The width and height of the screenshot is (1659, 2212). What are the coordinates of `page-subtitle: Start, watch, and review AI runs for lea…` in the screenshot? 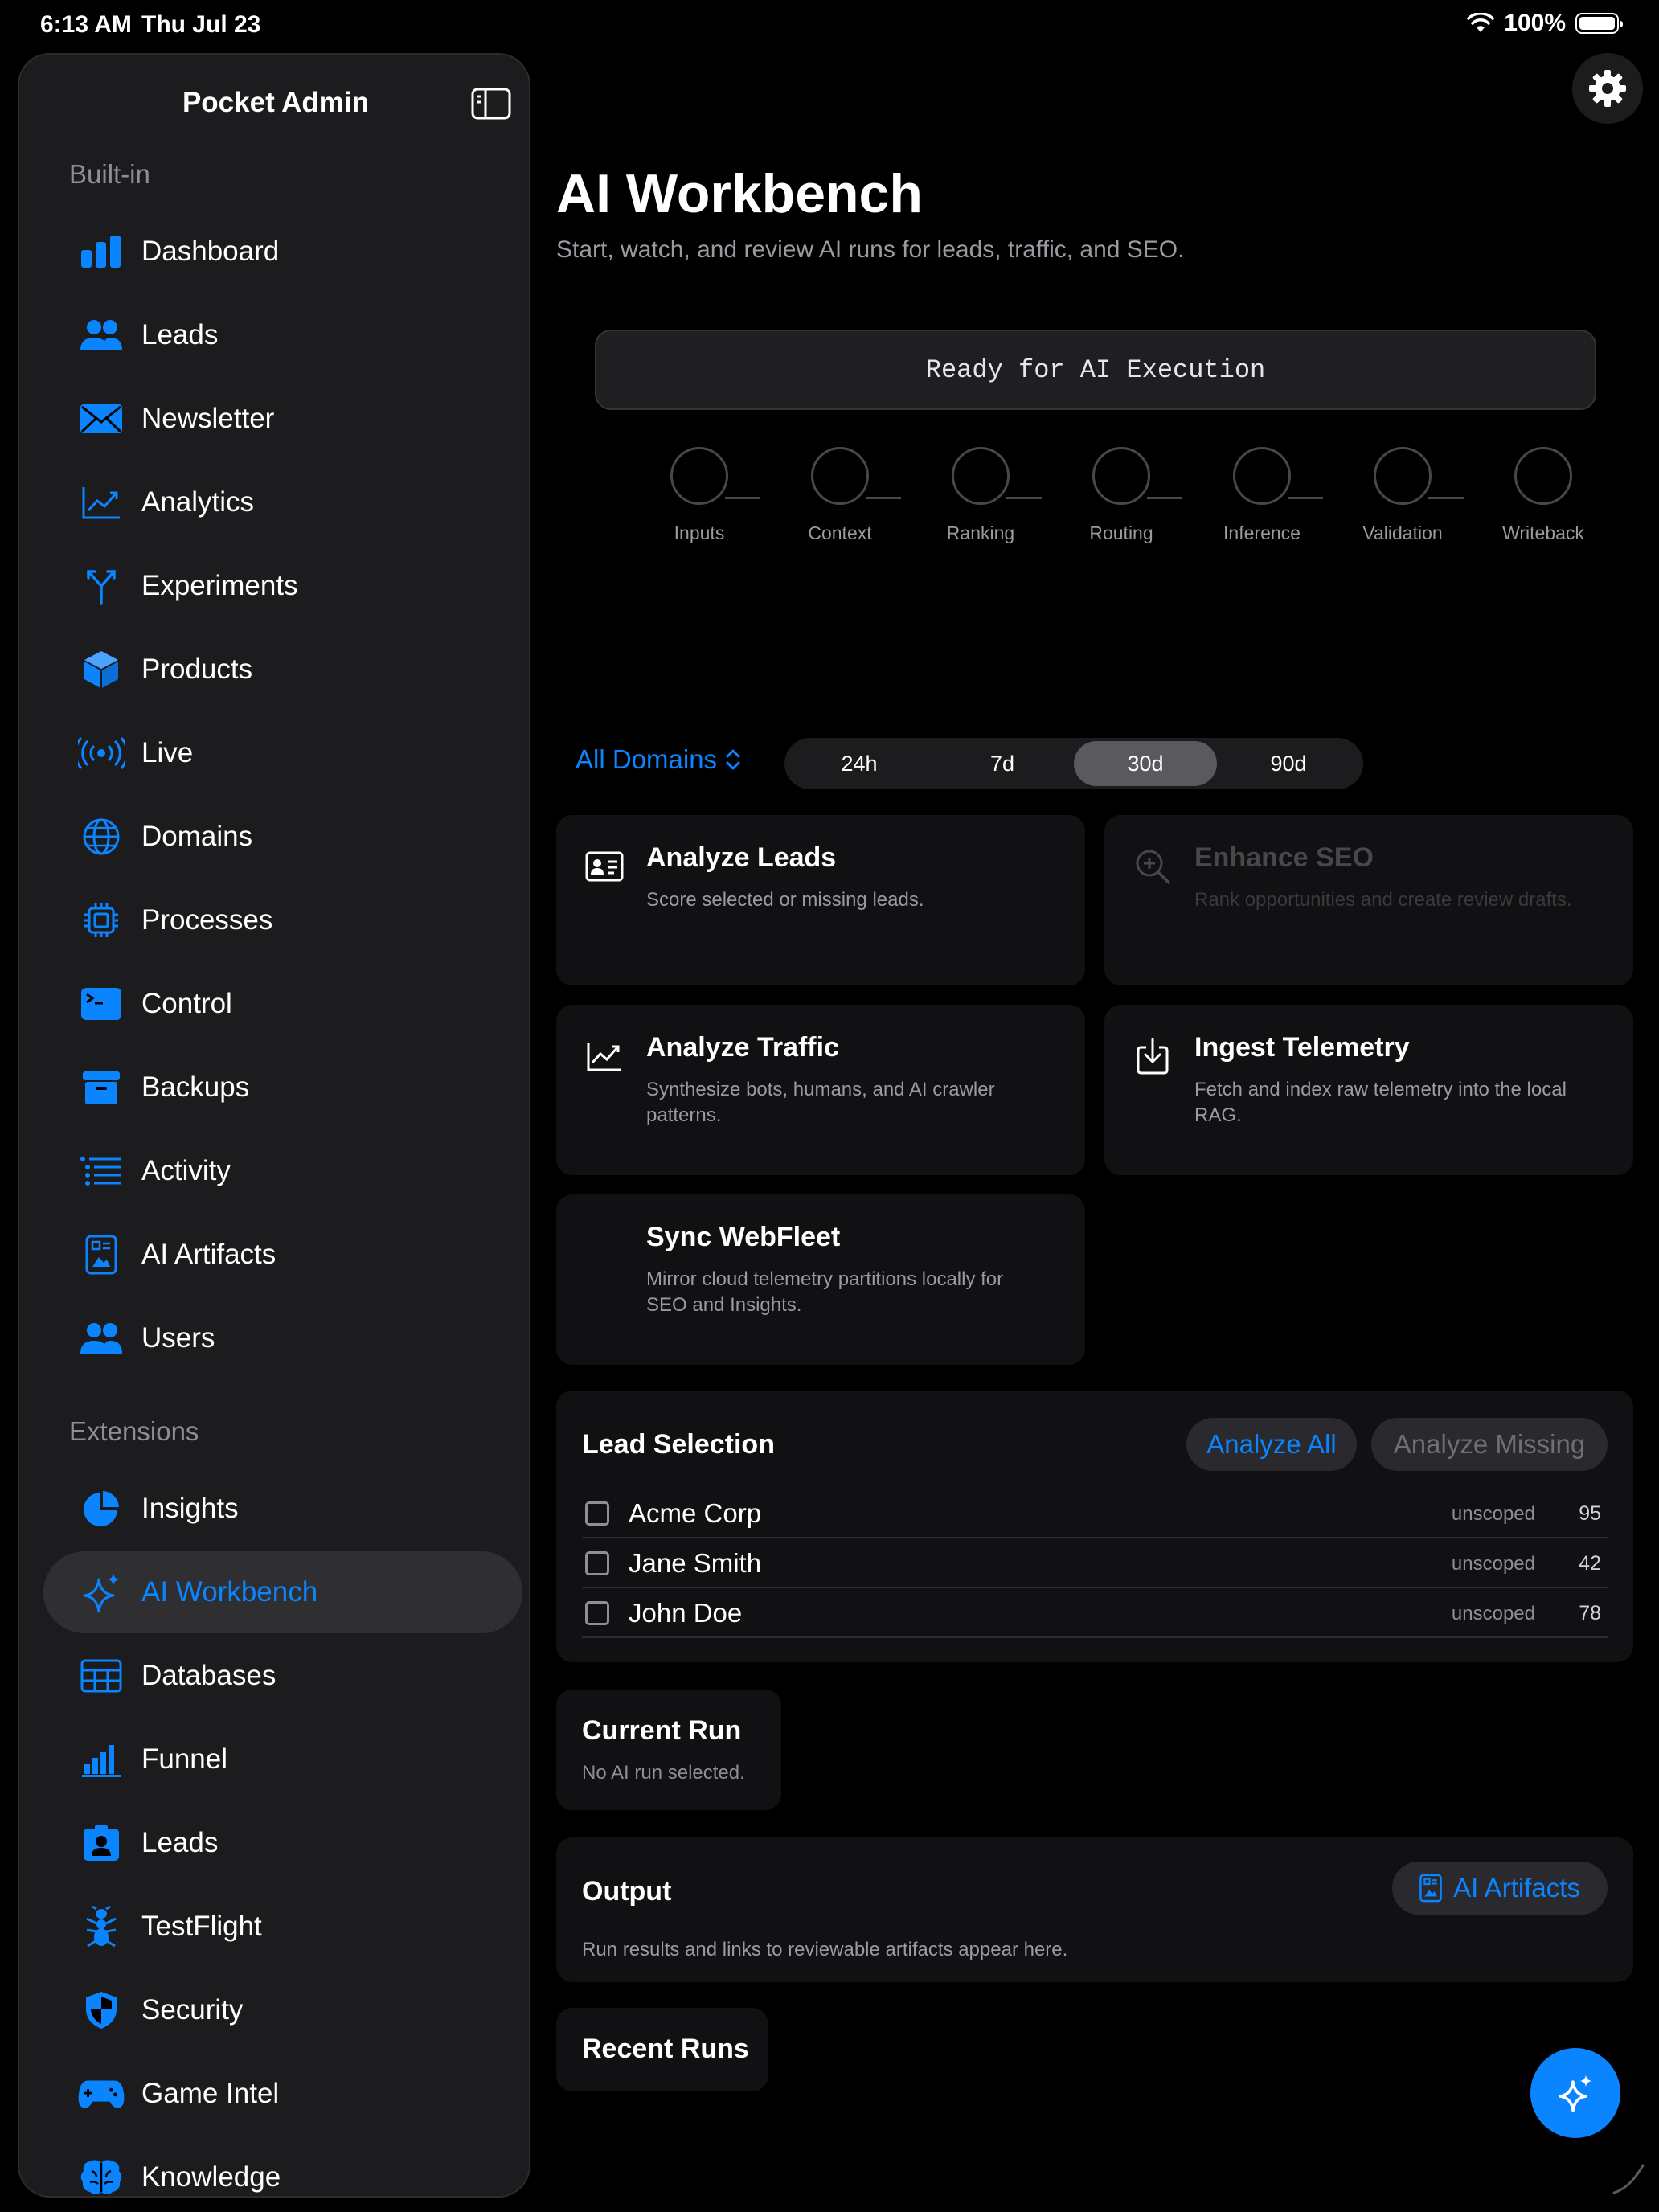 It's located at (870, 249).